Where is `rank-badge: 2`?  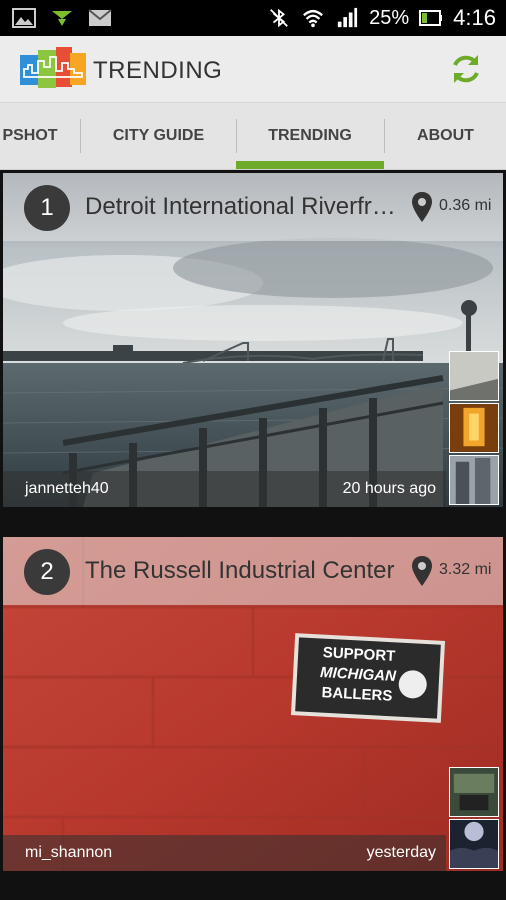
rank-badge: 2 is located at coordinates (47, 572).